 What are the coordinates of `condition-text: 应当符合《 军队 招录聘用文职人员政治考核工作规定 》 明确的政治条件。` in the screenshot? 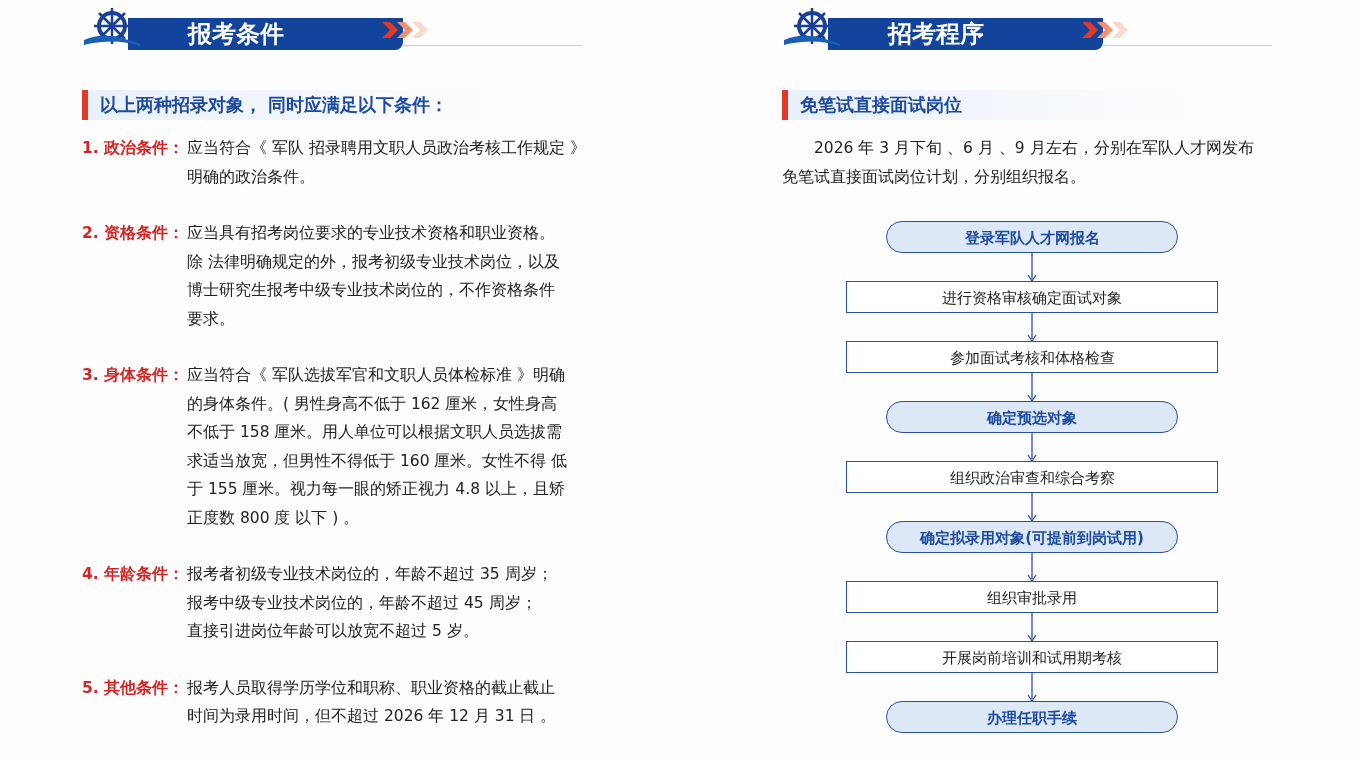 It's located at (387, 163).